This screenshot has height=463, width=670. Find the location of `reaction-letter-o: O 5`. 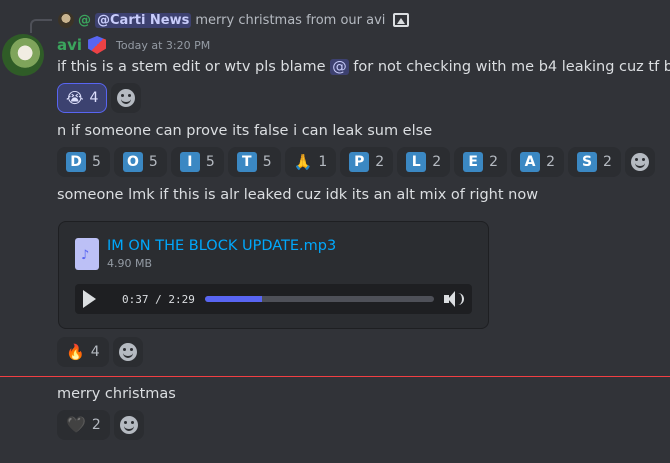

reaction-letter-o: O 5 is located at coordinates (140, 162).